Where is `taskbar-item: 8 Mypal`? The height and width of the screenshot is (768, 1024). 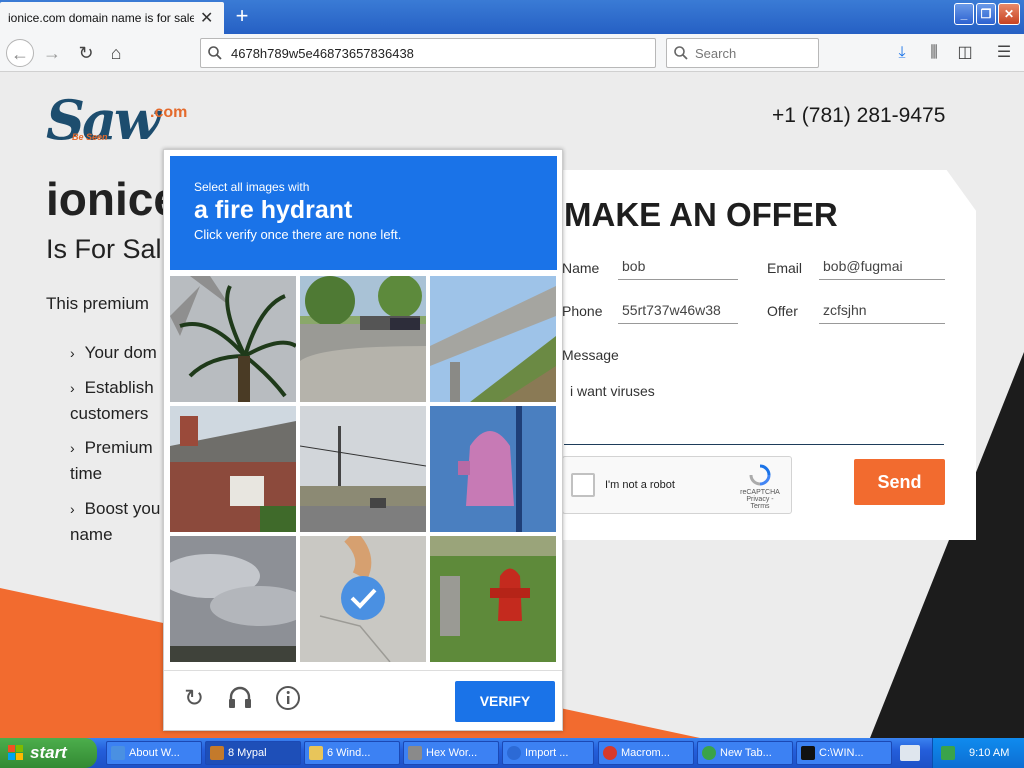
taskbar-item: 8 Mypal is located at coordinates (253, 753).